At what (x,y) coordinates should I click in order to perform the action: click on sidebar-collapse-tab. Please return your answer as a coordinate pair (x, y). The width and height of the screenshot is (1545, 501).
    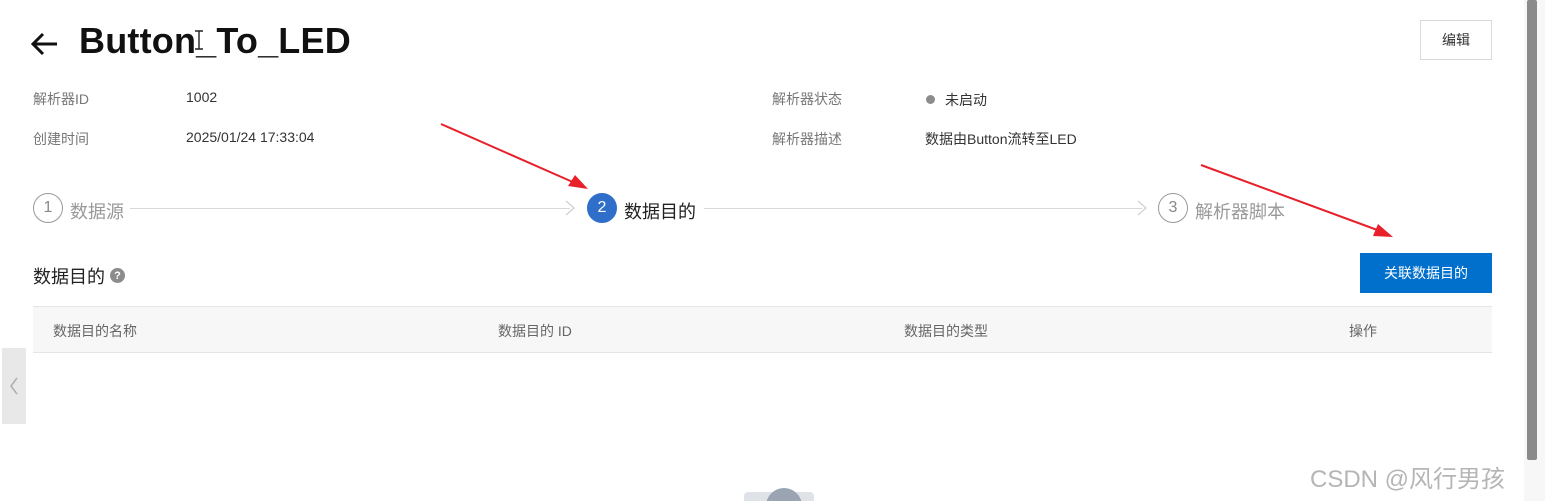
    Looking at the image, I should click on (14, 386).